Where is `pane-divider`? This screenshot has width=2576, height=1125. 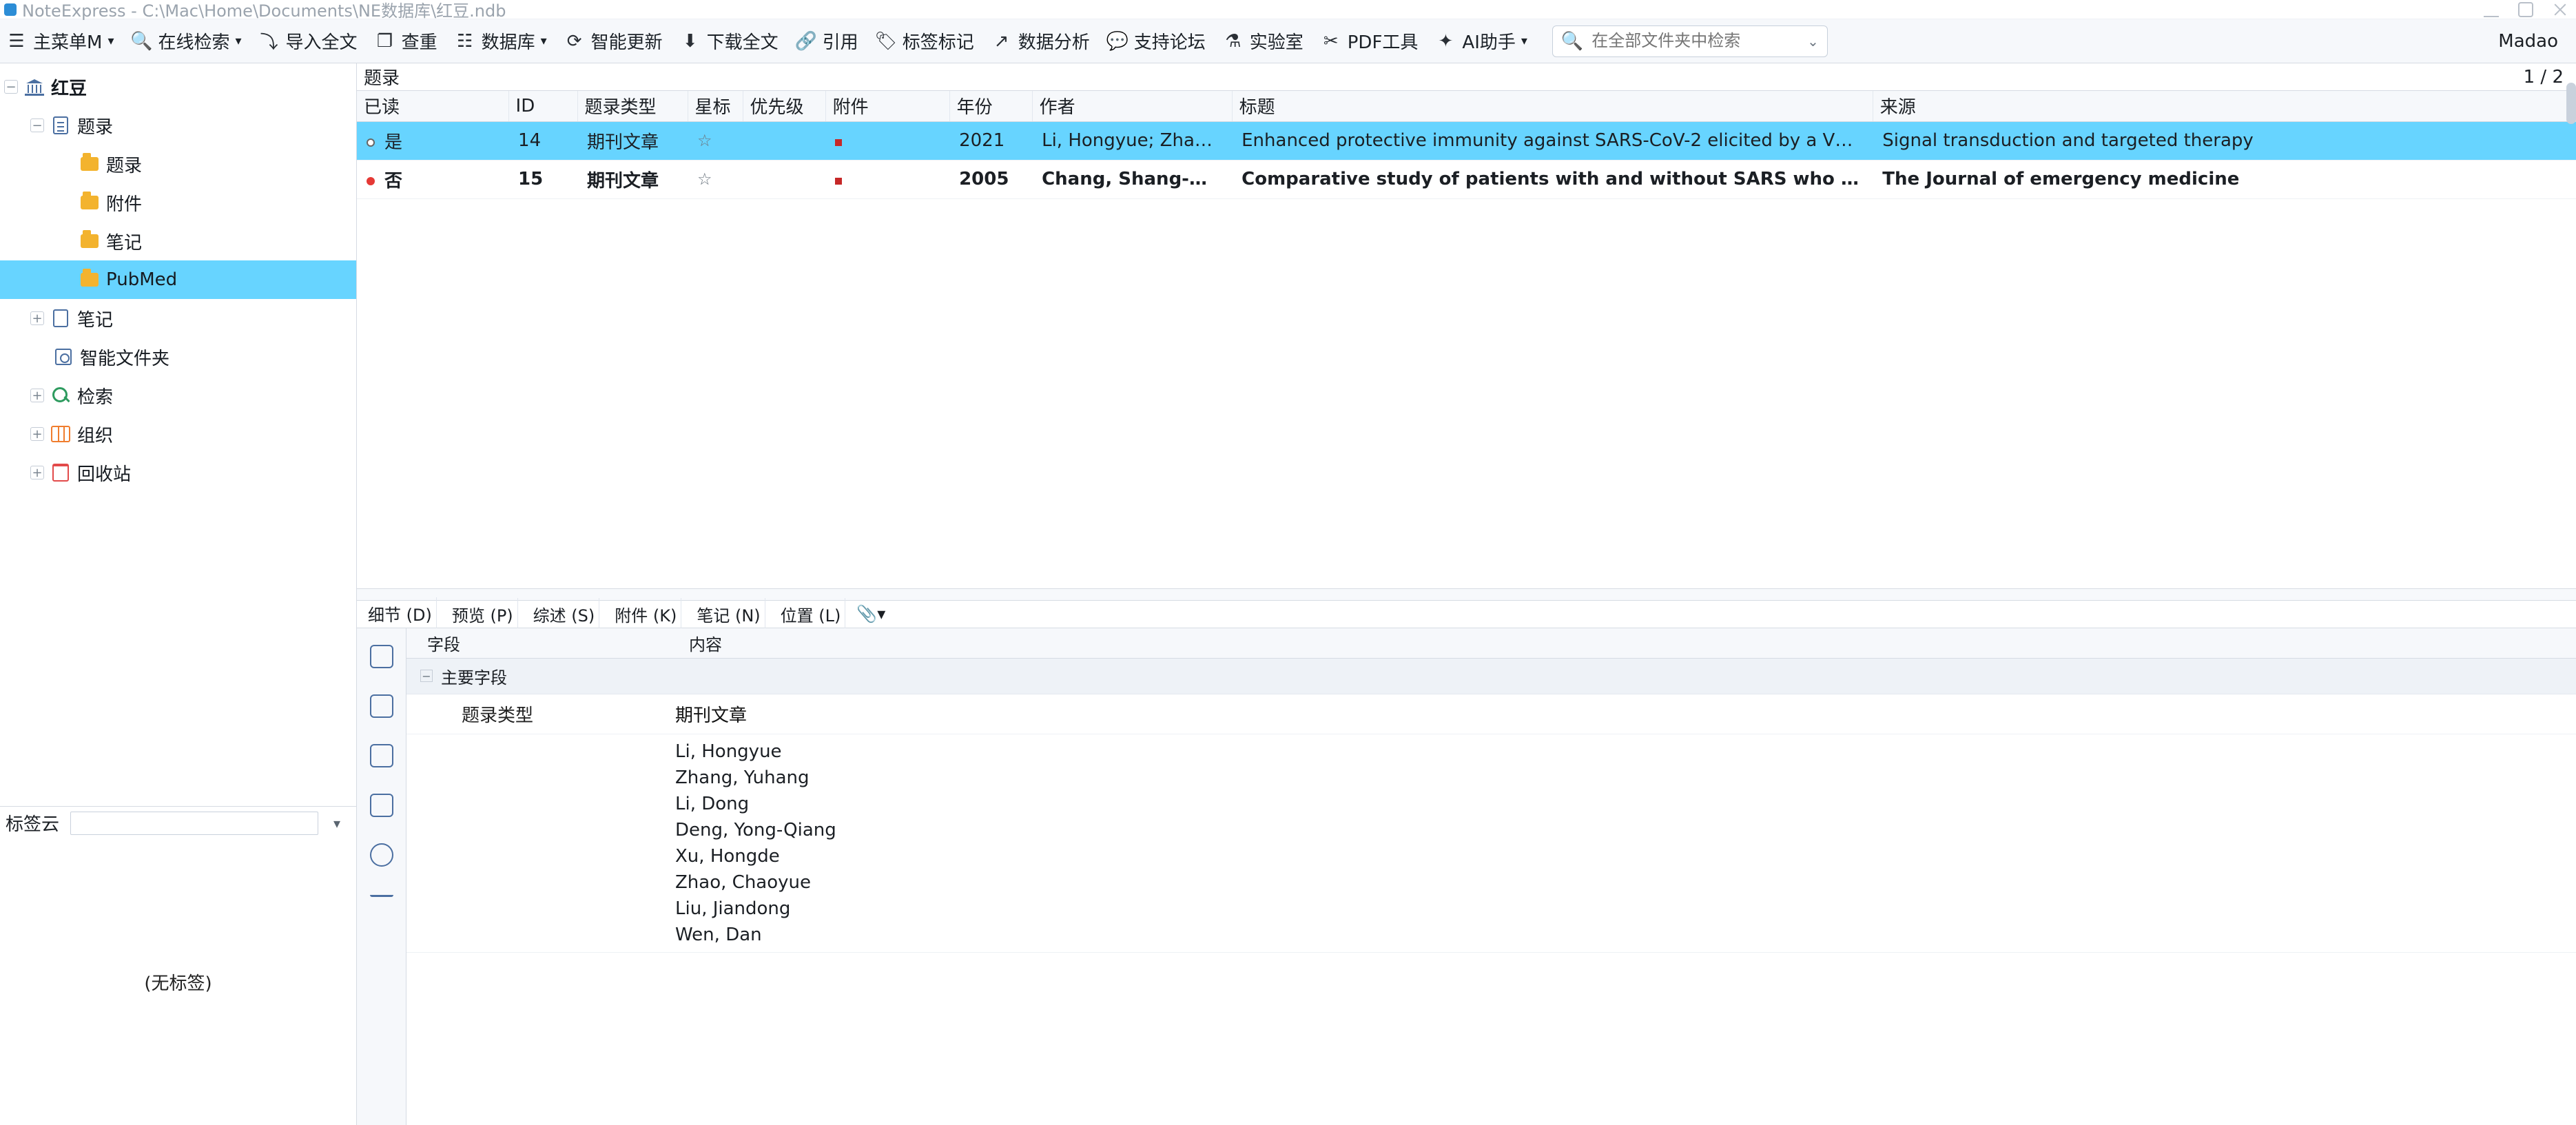
pane-divider is located at coordinates (1466, 594).